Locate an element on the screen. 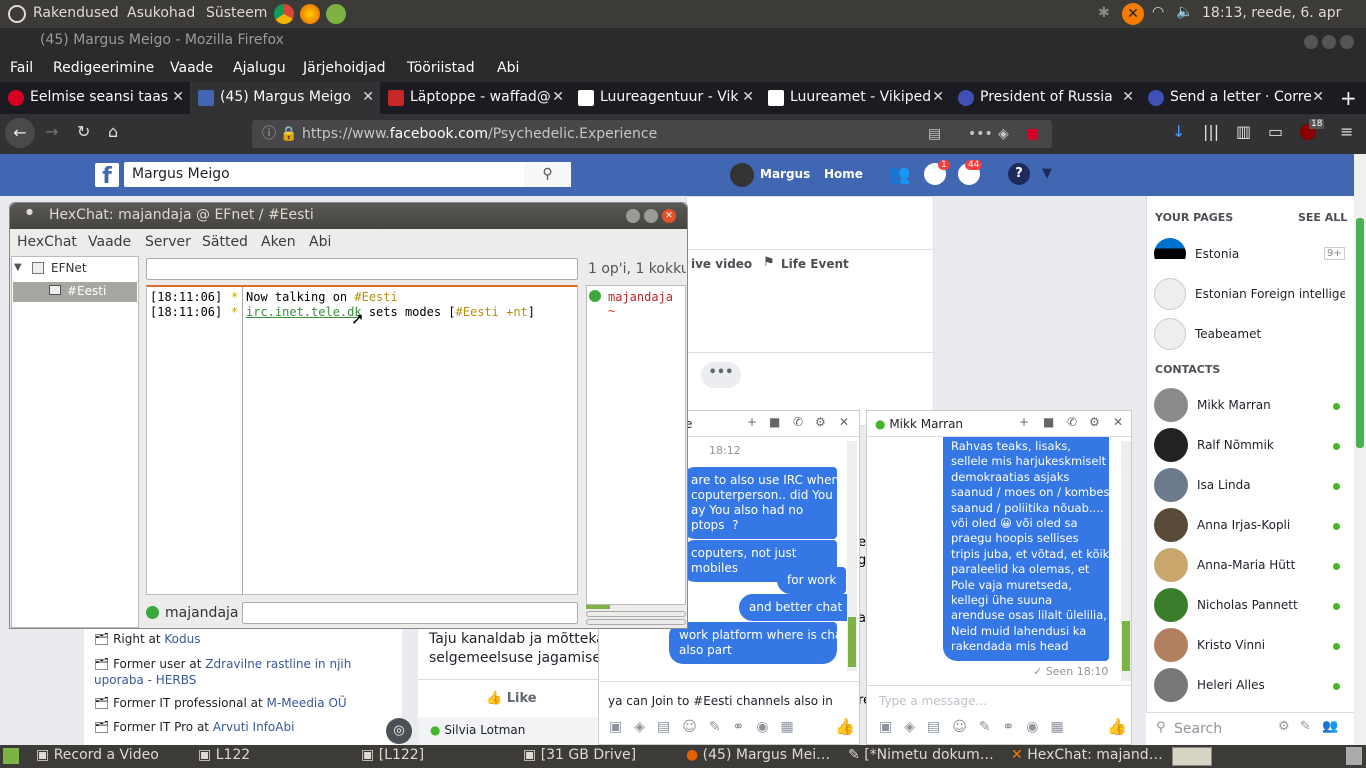 The width and height of the screenshot is (1366, 768). show-desktop-icon is located at coordinates (11, 756).